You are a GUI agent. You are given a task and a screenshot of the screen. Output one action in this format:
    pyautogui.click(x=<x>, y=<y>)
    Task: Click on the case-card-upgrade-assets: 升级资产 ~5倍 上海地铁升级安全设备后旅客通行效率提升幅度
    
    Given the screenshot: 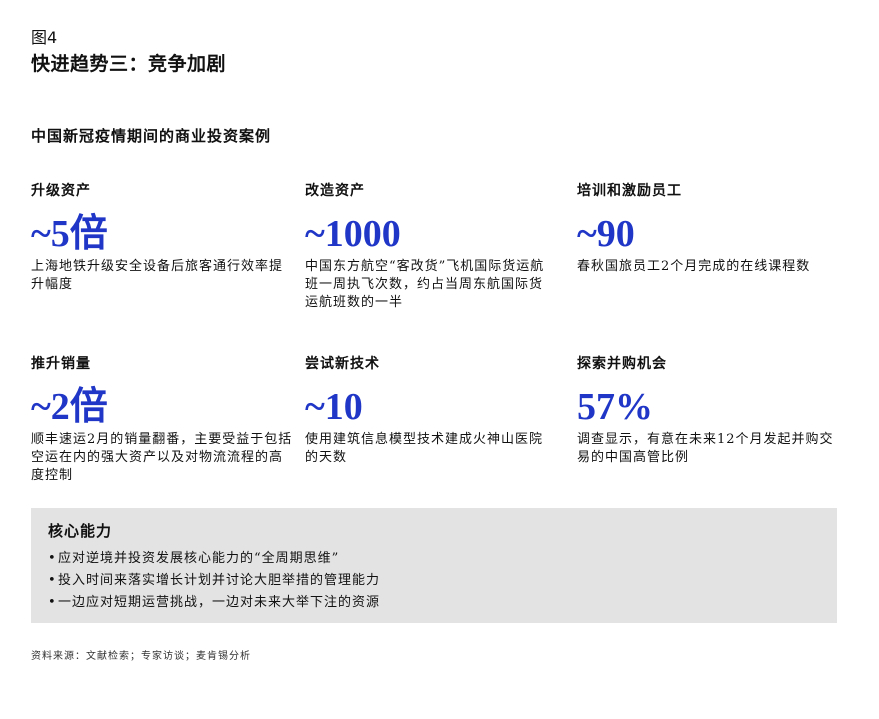 What is the action you would take?
    pyautogui.click(x=162, y=237)
    